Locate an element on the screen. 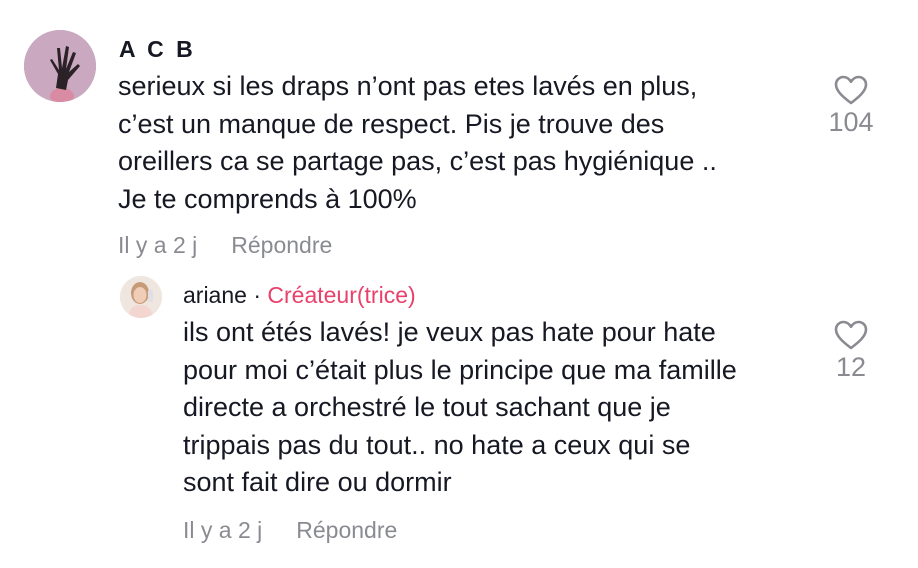 The height and width of the screenshot is (568, 918). reply-username: ariane · Créateur(trice) is located at coordinates (299, 295).